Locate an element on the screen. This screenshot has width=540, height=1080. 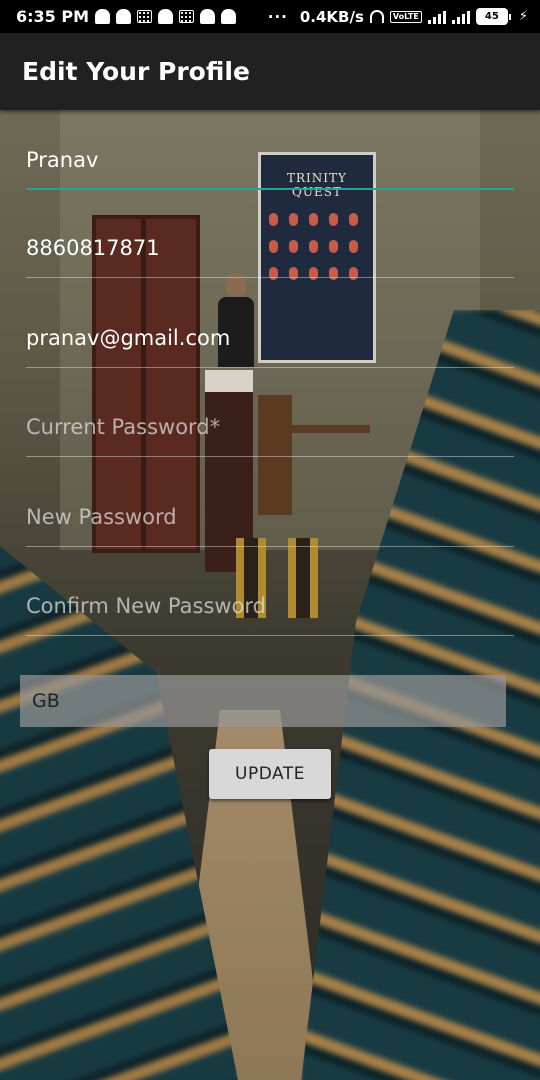
phone-input is located at coordinates (270, 248).